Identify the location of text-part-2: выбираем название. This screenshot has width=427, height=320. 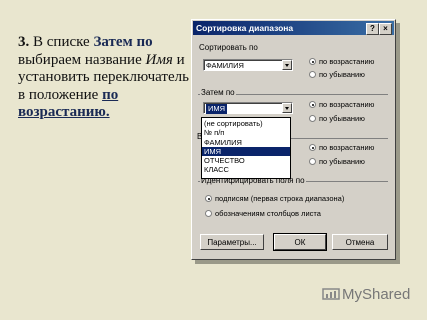
(82, 59).